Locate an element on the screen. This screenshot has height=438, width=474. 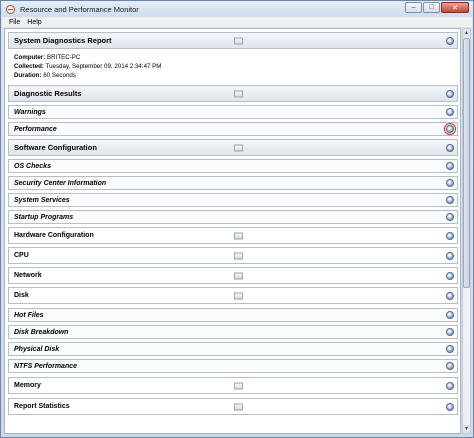
section-os-checks: OS Checks ▼ is located at coordinates (233, 166).